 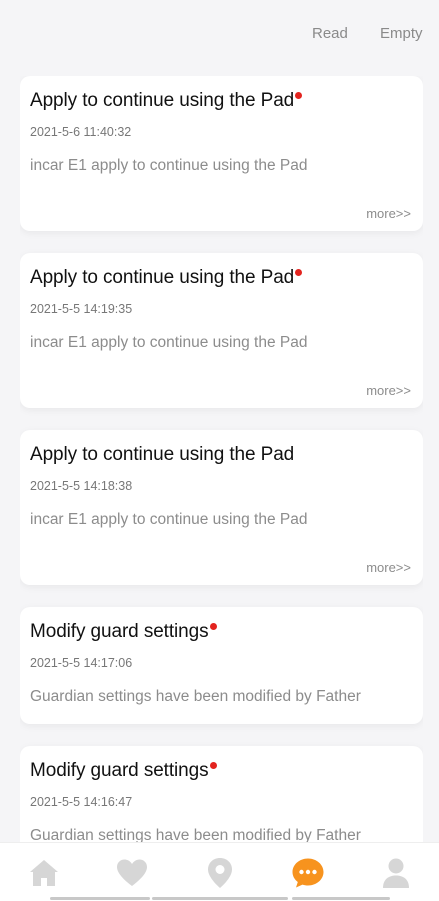 I want to click on home-icon, so click(x=44, y=873).